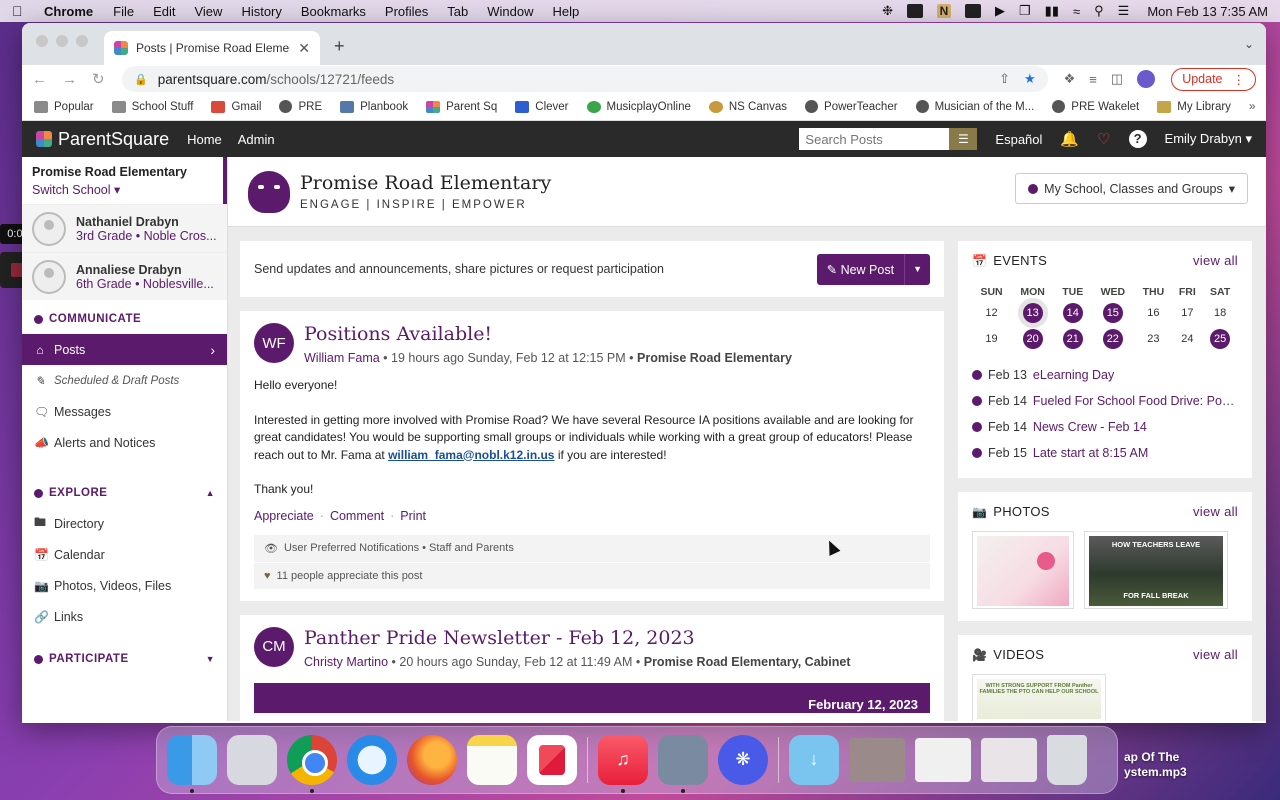  I want to click on minimized-window-photo, so click(877, 760).